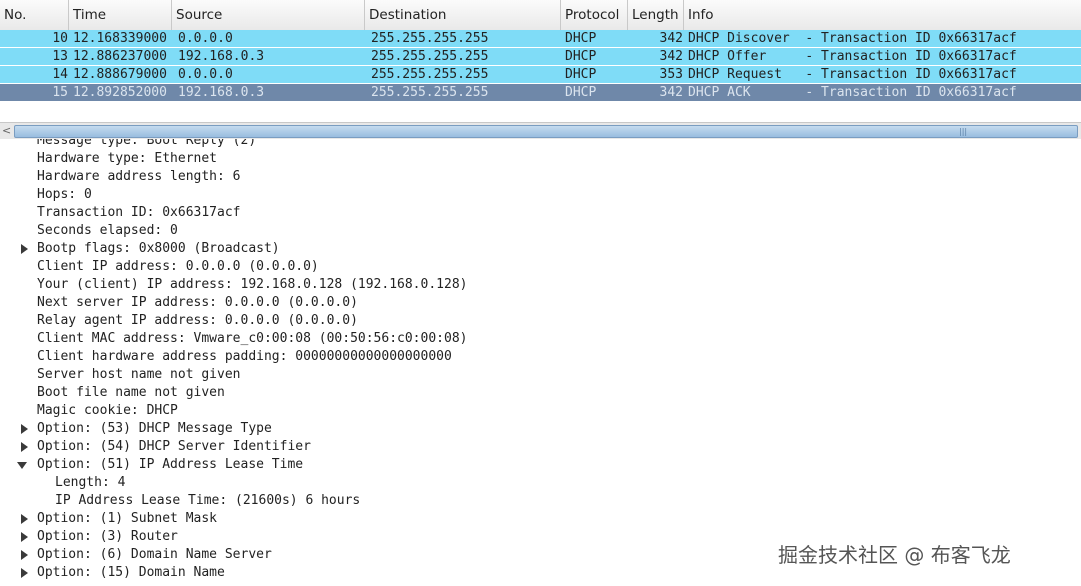  What do you see at coordinates (546, 131) in the screenshot?
I see `scrollbar-thumb: |||` at bounding box center [546, 131].